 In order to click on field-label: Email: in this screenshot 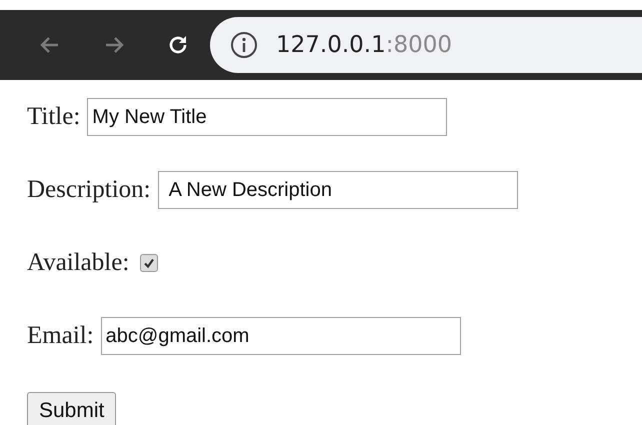, I will do `click(60, 336)`.